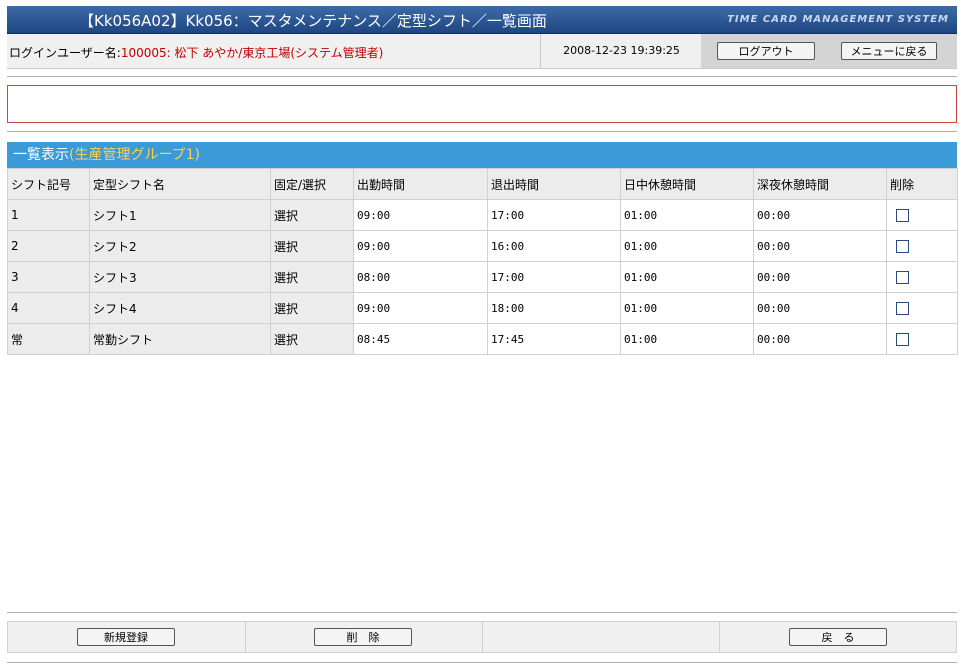 This screenshot has height=672, width=965. What do you see at coordinates (889, 51) in the screenshot?
I see `back-to-menu-button: メニューに戻る` at bounding box center [889, 51].